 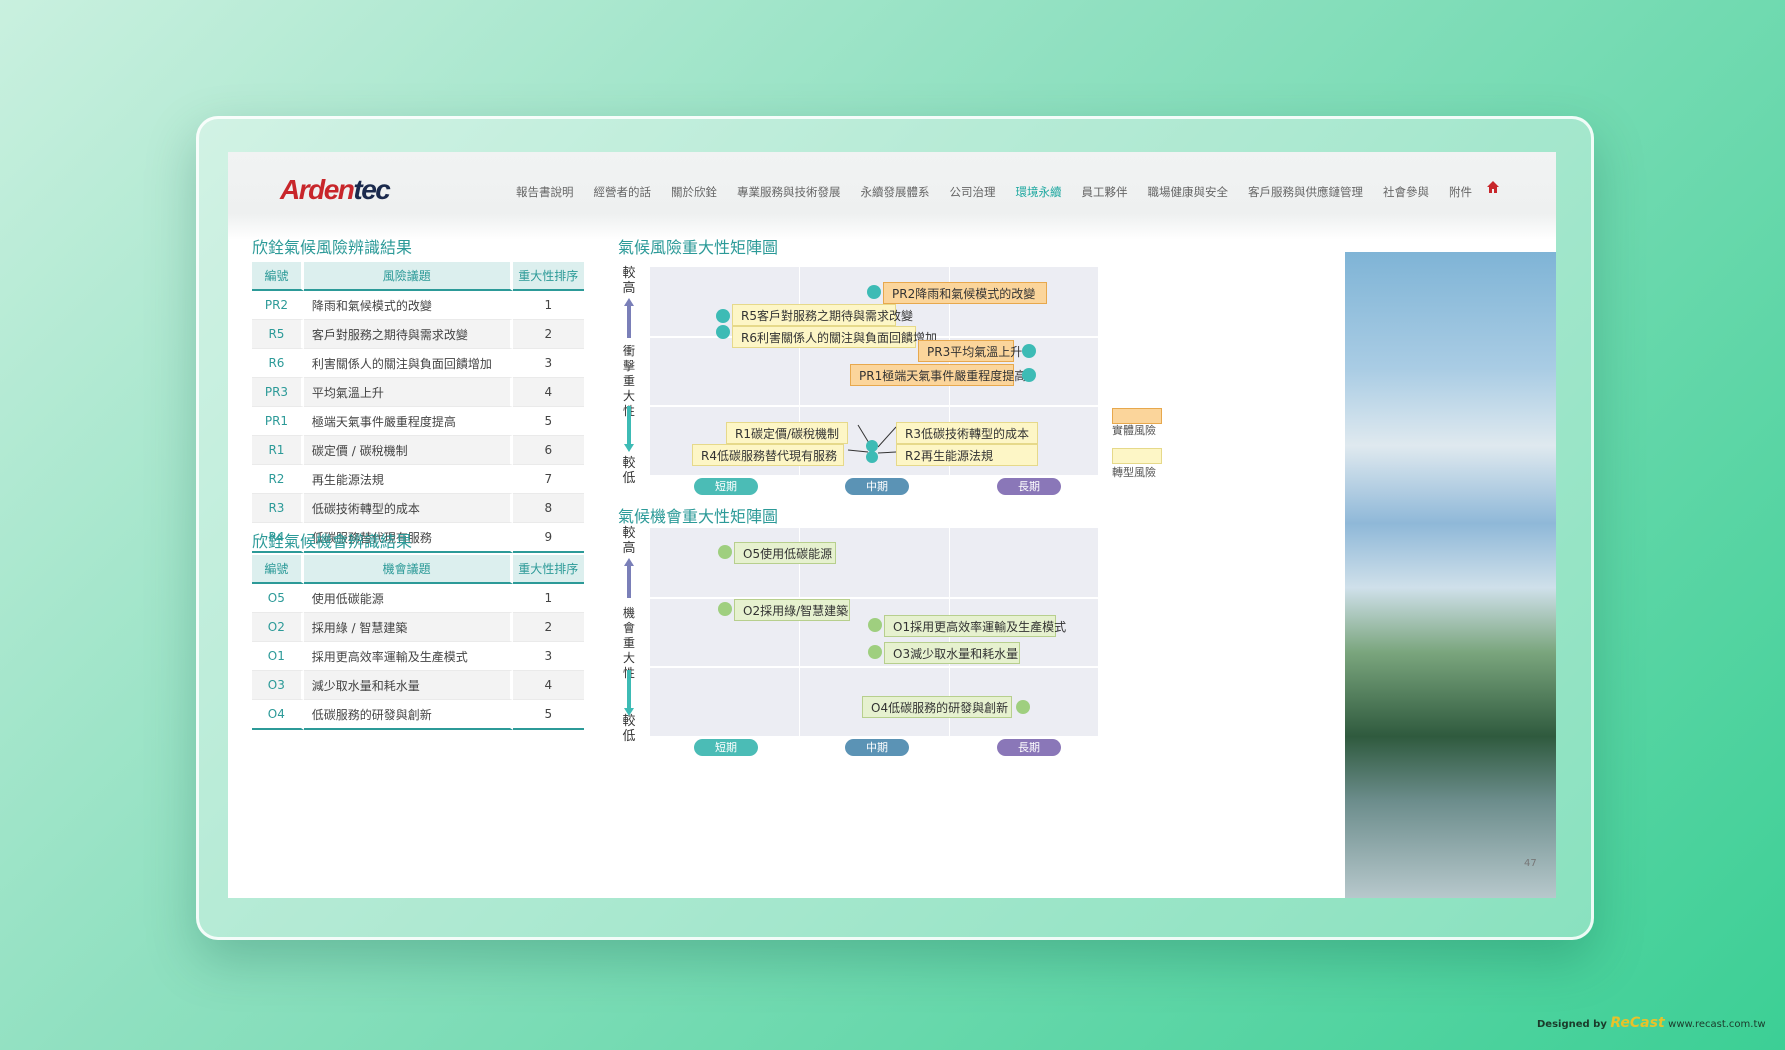 I want to click on o4-dot, so click(x=1023, y=707).